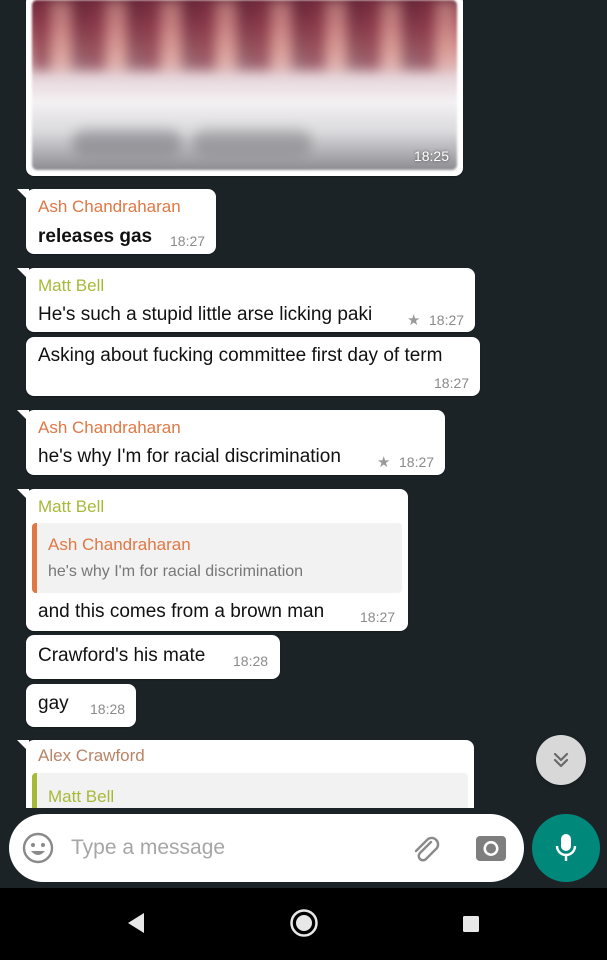 The width and height of the screenshot is (607, 960). I want to click on message-text: releases gas, so click(95, 236).